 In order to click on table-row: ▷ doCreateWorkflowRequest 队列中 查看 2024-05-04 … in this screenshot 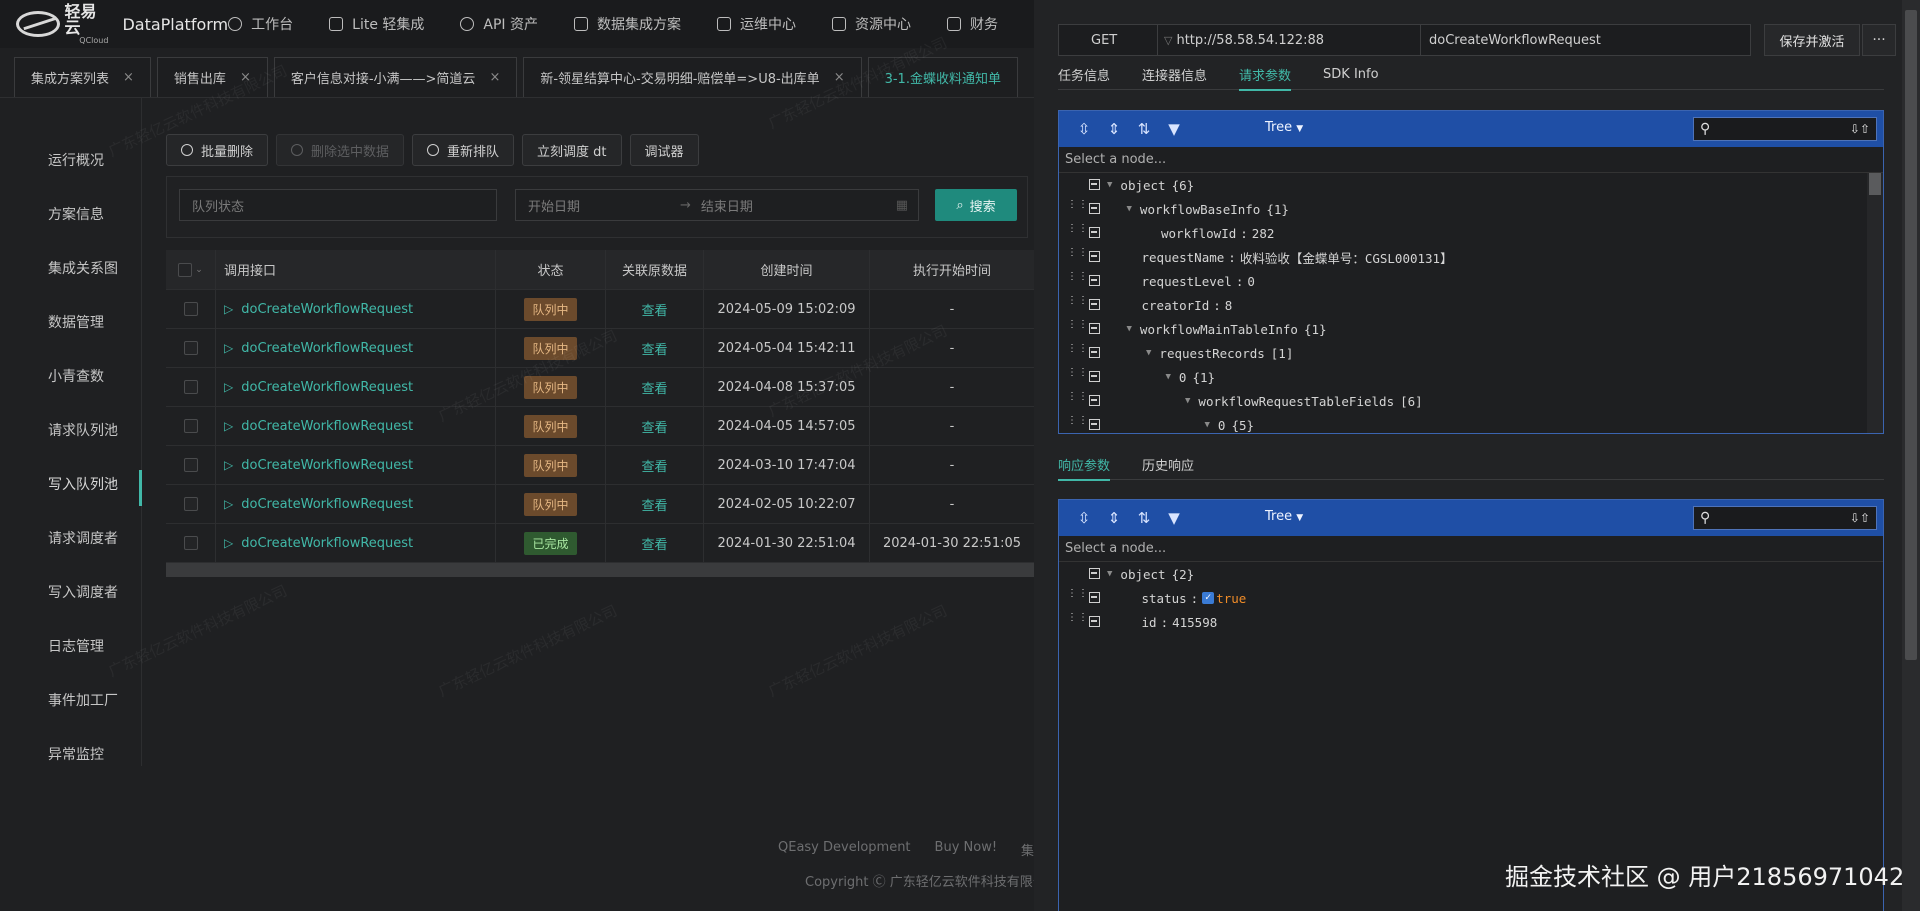, I will do `click(600, 348)`.